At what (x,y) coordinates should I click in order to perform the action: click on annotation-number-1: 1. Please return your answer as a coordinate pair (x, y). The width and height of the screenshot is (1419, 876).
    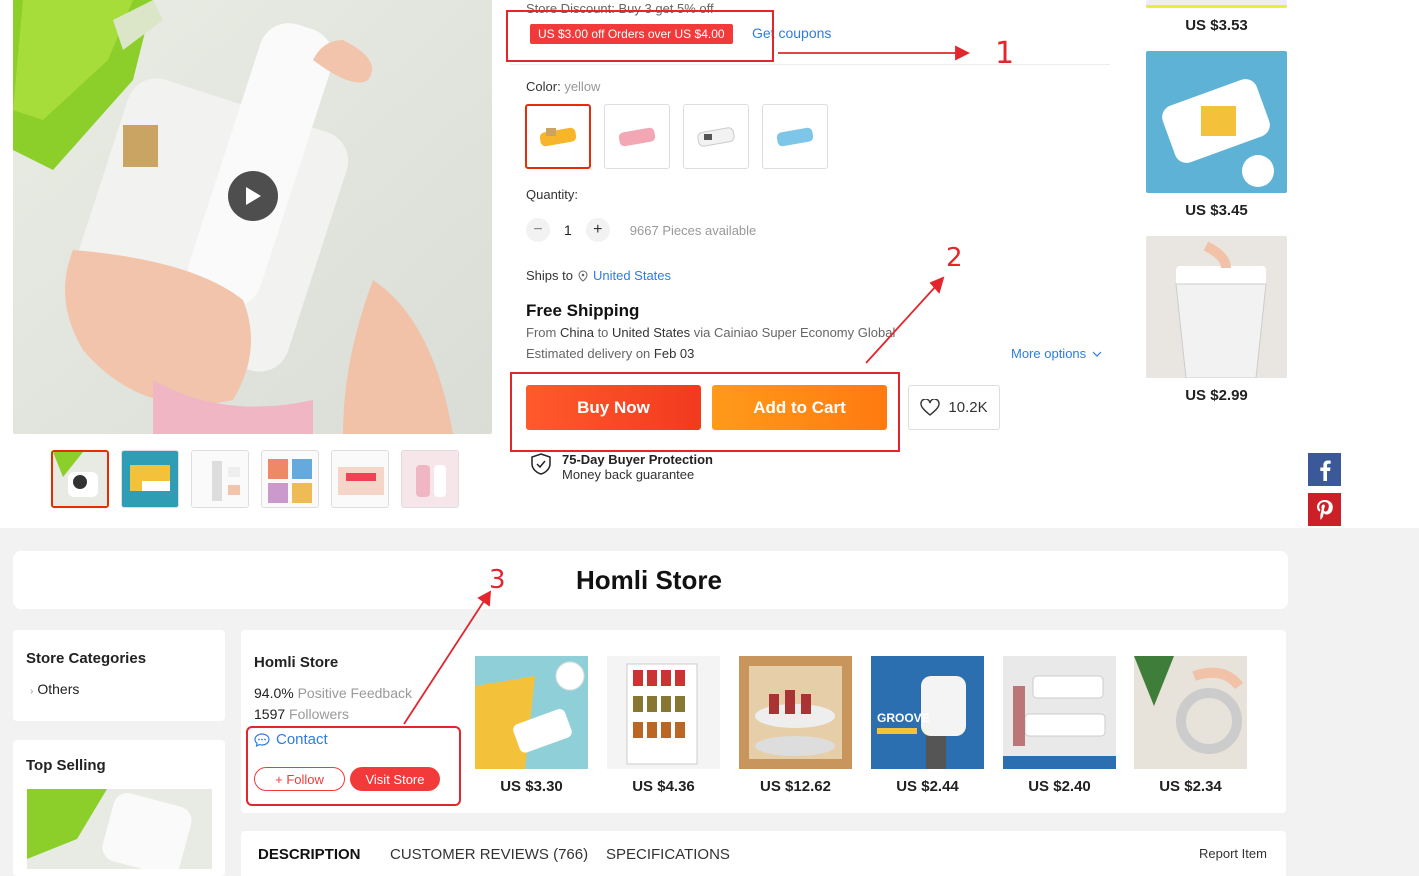
    Looking at the image, I should click on (1005, 53).